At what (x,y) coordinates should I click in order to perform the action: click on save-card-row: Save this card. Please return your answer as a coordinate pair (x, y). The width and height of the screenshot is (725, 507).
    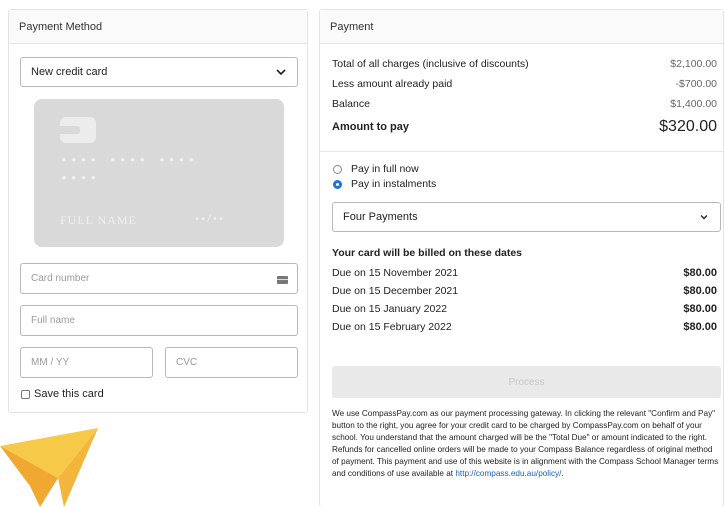
    Looking at the image, I should click on (62, 394).